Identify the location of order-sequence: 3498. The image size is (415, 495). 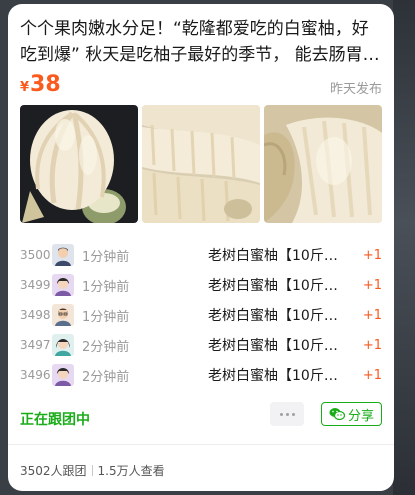
(35, 315).